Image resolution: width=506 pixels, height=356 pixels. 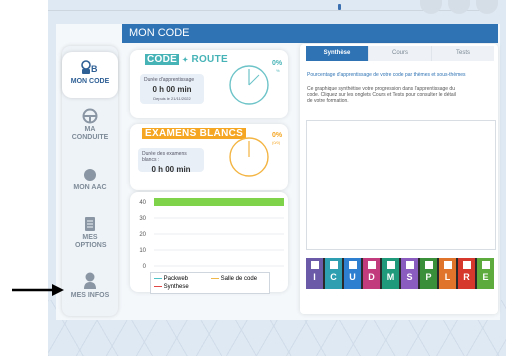 What do you see at coordinates (90, 280) in the screenshot?
I see `user-icon` at bounding box center [90, 280].